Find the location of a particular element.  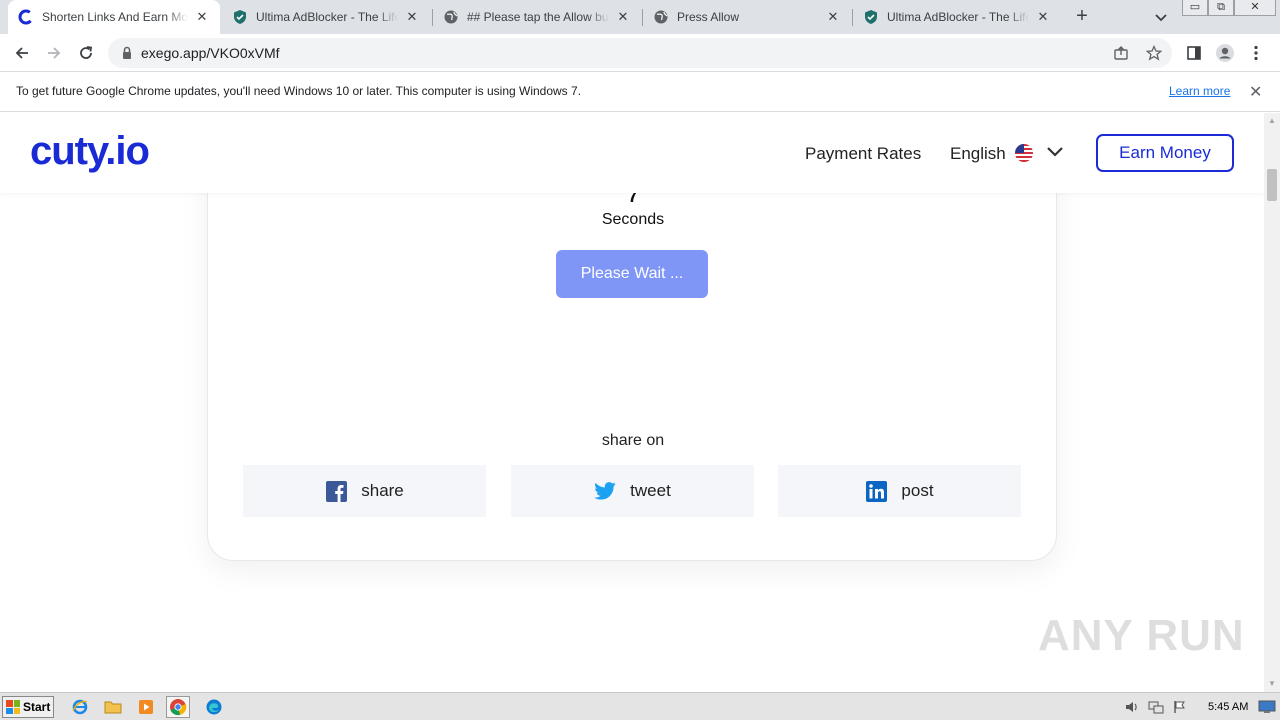

tab-title: Shorten Links And Earn Money is located at coordinates (115, 17).